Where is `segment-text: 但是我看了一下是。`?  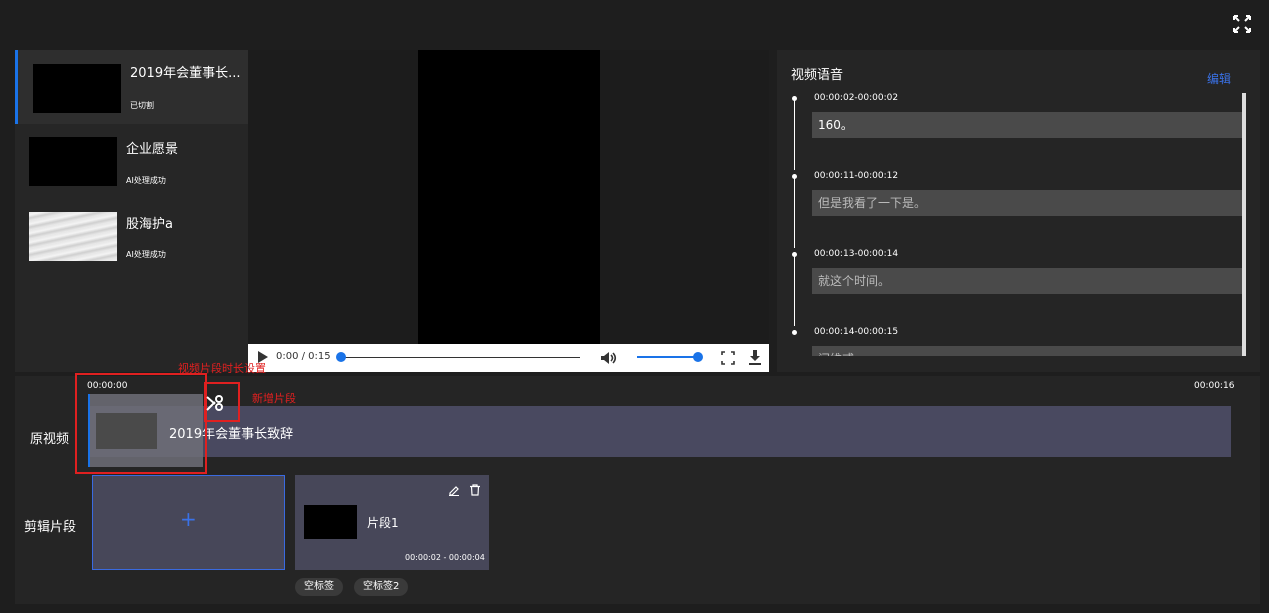
segment-text: 但是我看了一下是。 is located at coordinates (1027, 203).